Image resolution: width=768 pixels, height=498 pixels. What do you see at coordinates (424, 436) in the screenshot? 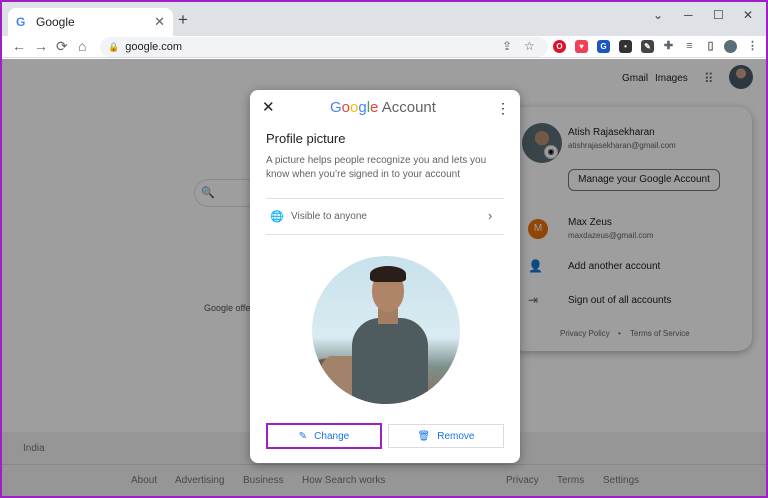
I see `trash-icon: 🗑` at bounding box center [424, 436].